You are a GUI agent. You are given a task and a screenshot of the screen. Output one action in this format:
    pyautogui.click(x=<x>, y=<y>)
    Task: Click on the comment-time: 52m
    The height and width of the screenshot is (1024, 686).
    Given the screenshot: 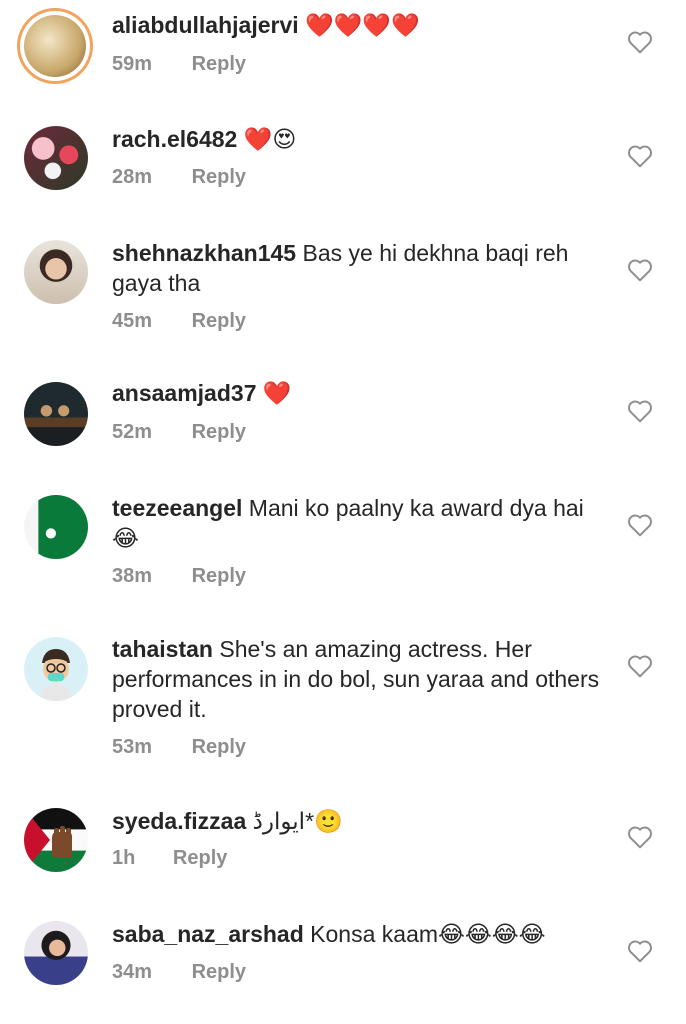 What is the action you would take?
    pyautogui.click(x=132, y=432)
    